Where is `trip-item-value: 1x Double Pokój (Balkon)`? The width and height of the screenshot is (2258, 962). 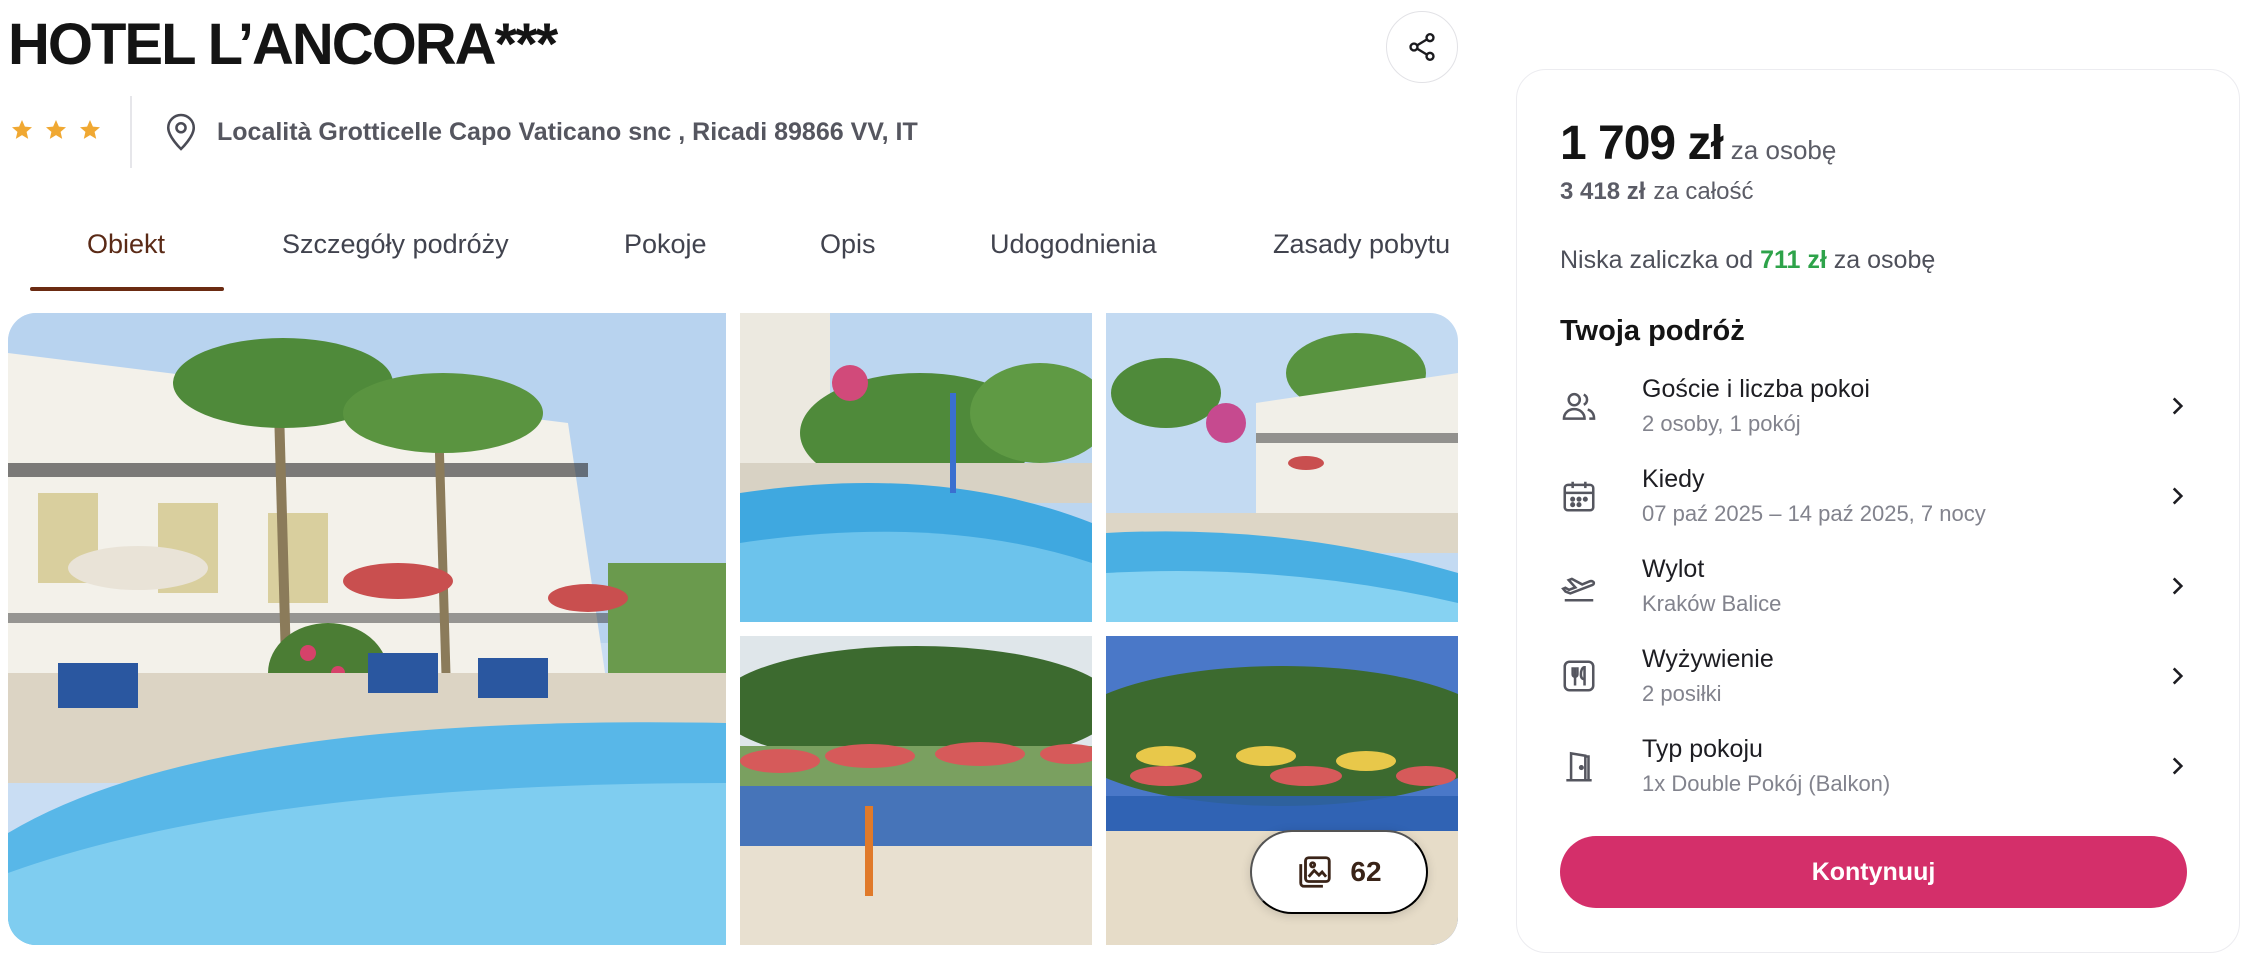 trip-item-value: 1x Double Pokój (Balkon) is located at coordinates (1766, 783).